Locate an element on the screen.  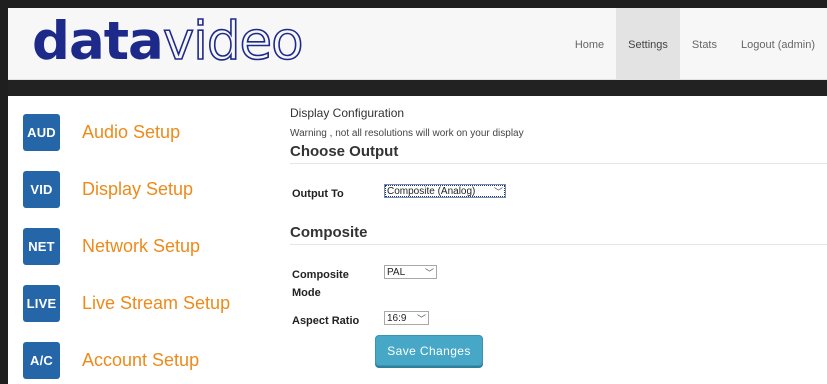
composite-mode-value: PAL is located at coordinates (396, 272).